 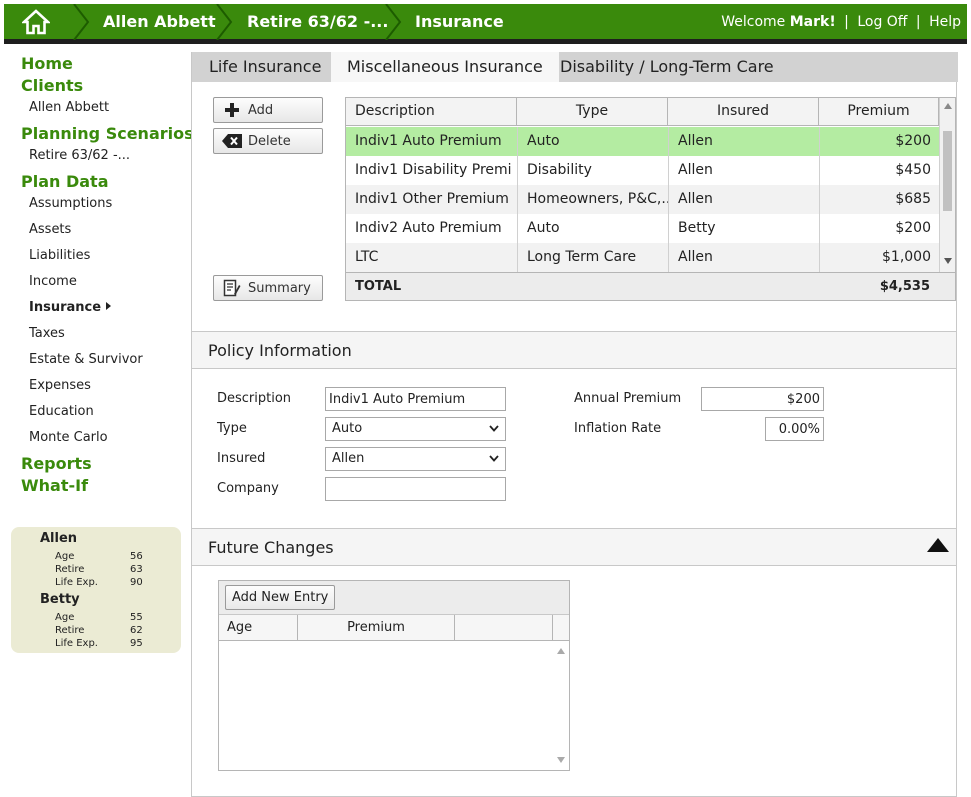 I want to click on sidebar-item-income: Income, so click(x=53, y=281).